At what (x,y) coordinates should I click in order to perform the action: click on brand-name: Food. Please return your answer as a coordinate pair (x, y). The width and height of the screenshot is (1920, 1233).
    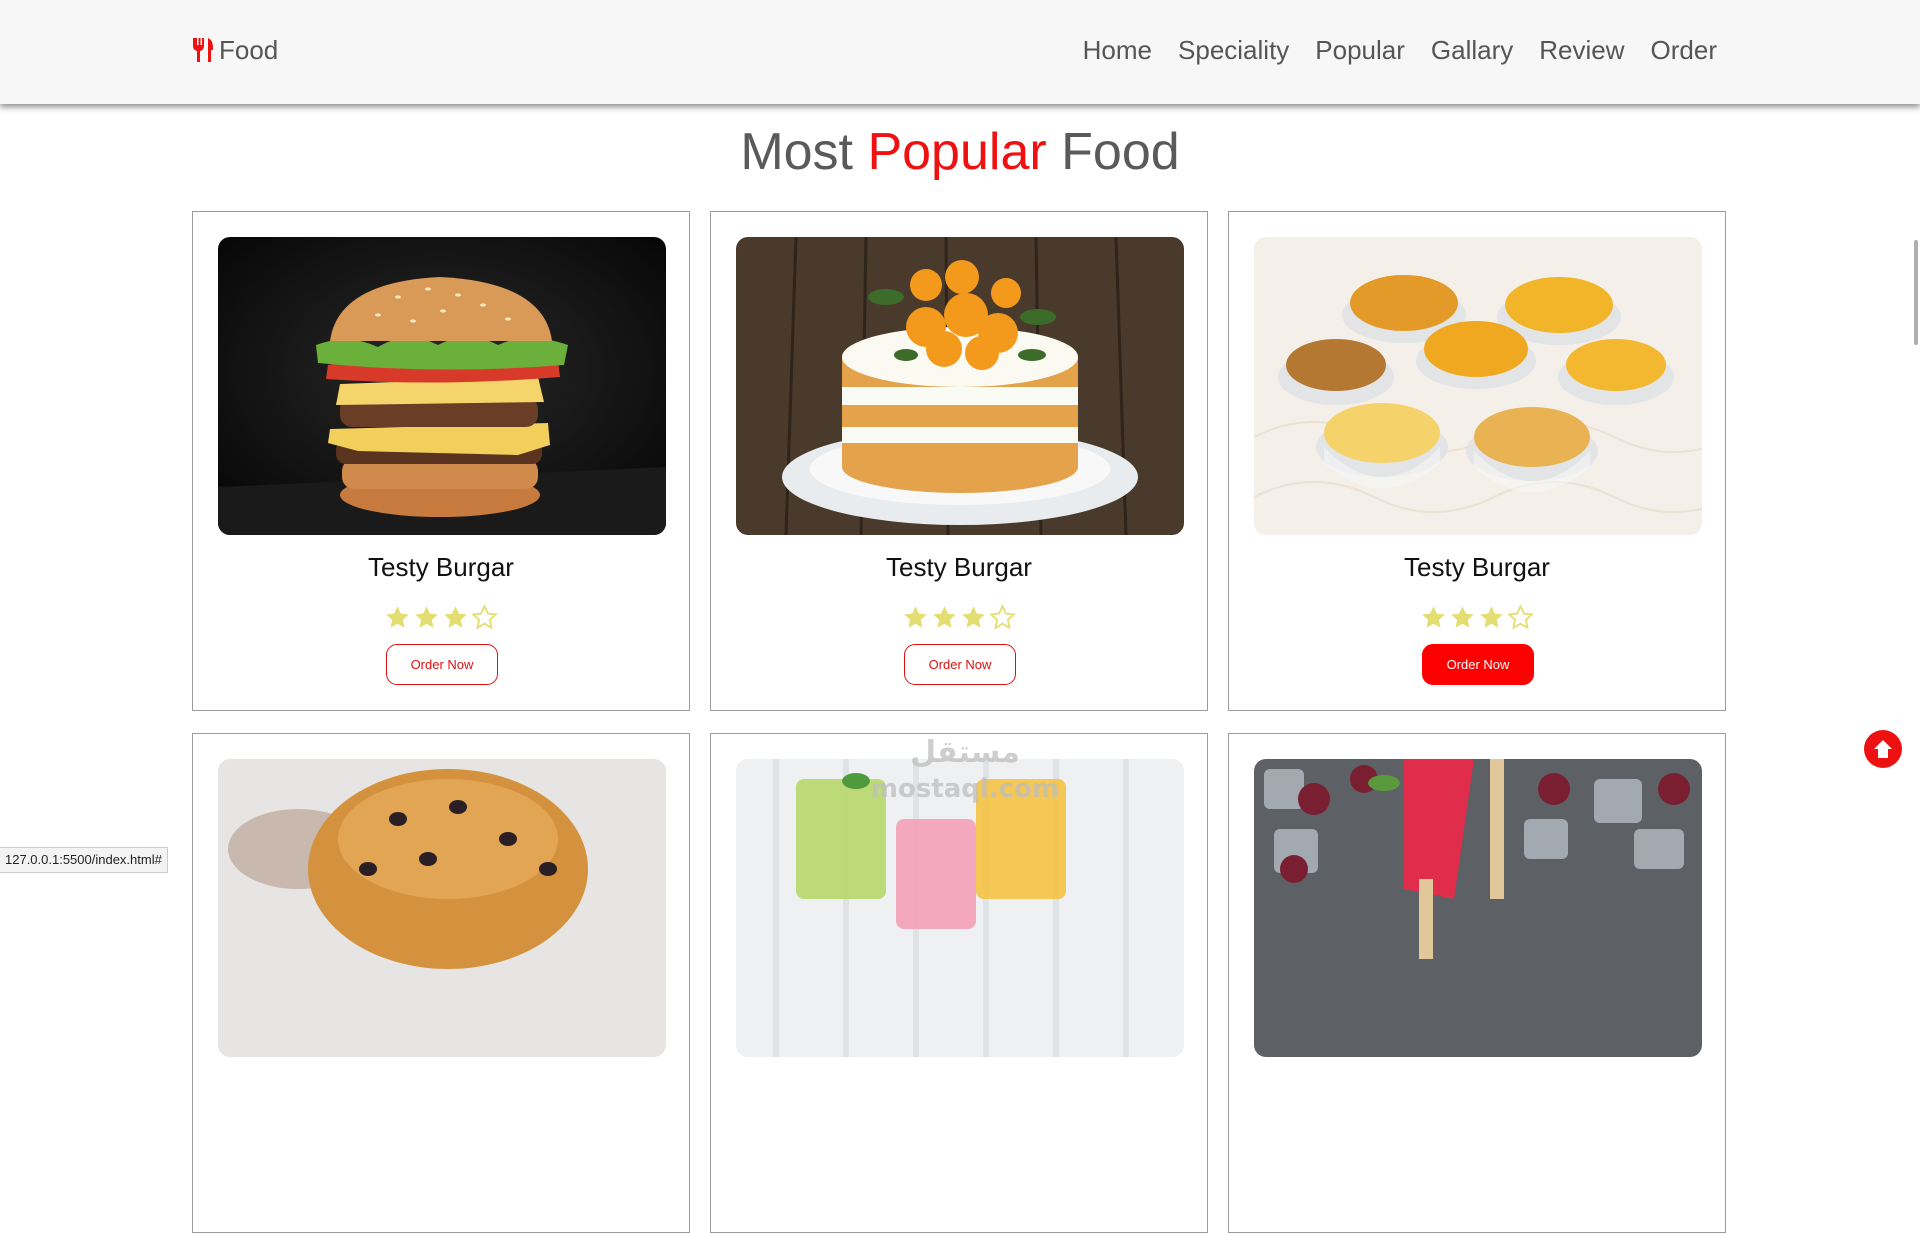
    Looking at the image, I should click on (249, 49).